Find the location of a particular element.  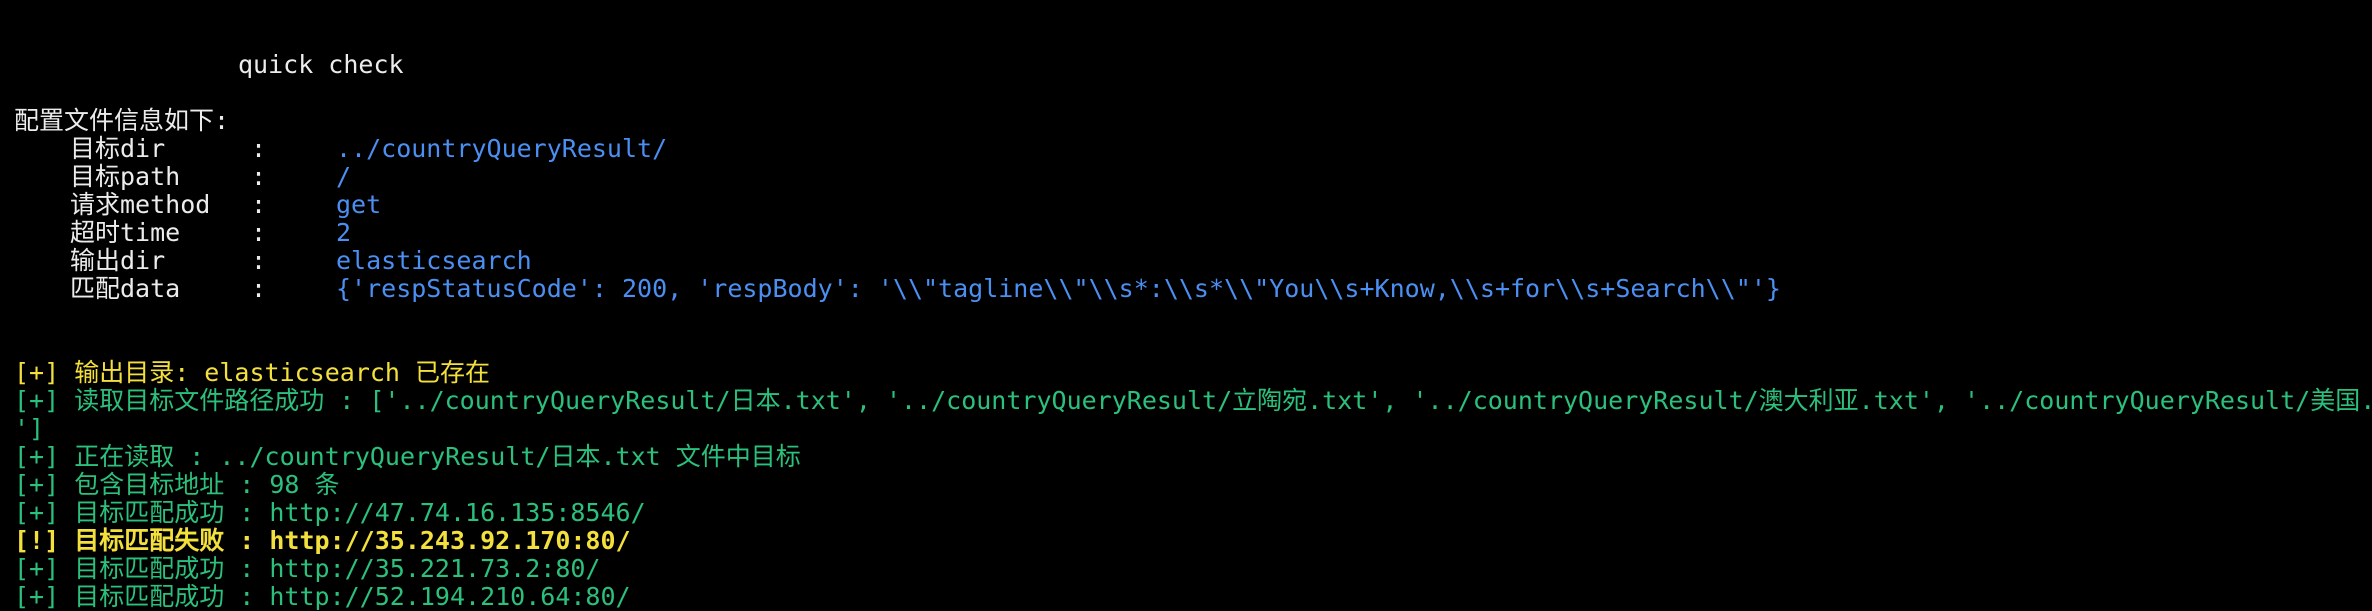

log-target-count: [+] 包含目标地址 : 98 条 is located at coordinates (177, 484).